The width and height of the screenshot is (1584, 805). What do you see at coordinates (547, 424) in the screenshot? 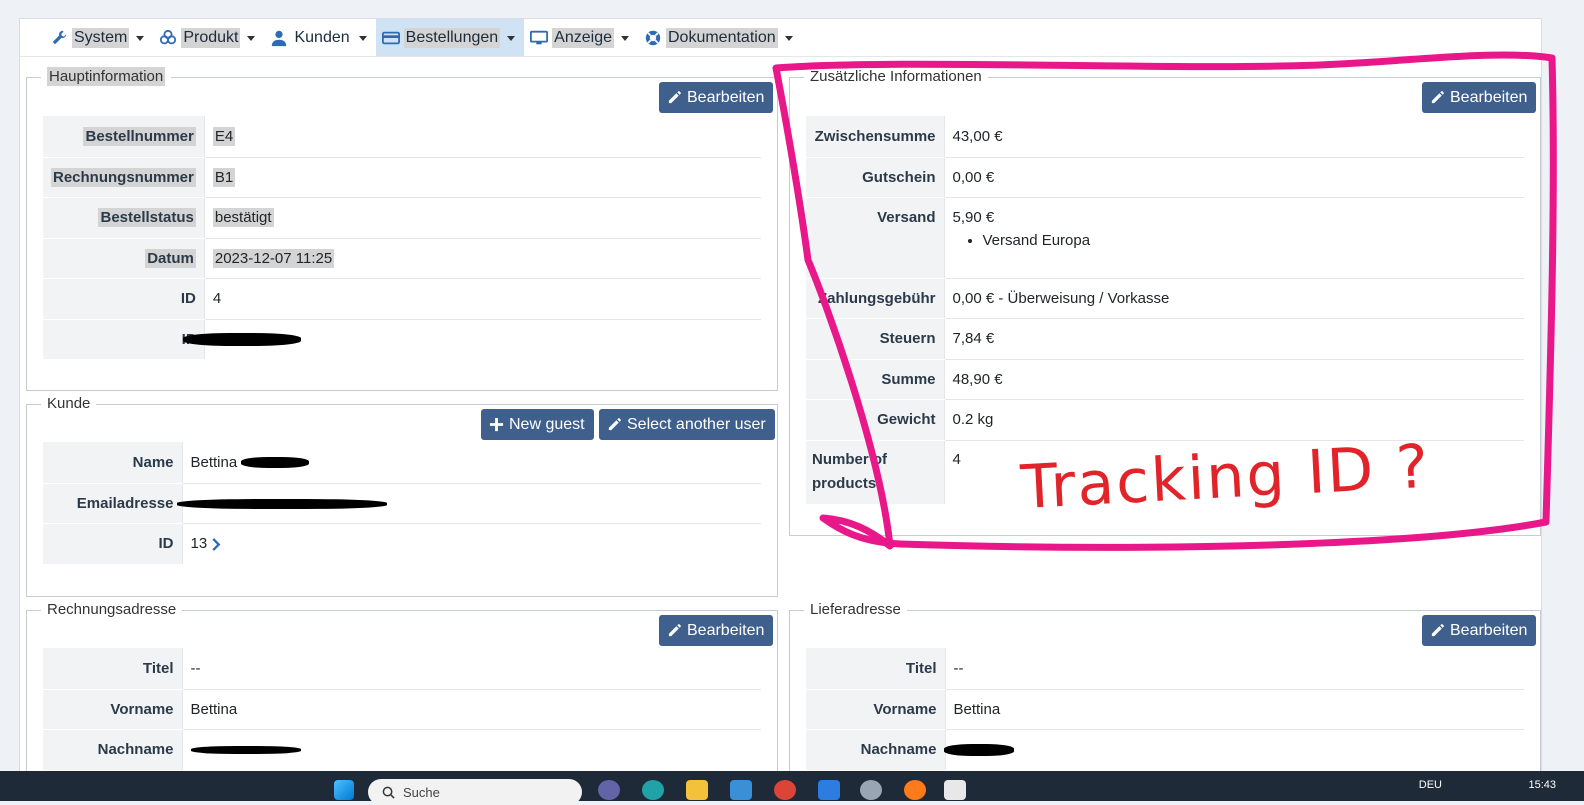
I see `new-guest-label: New guest` at bounding box center [547, 424].